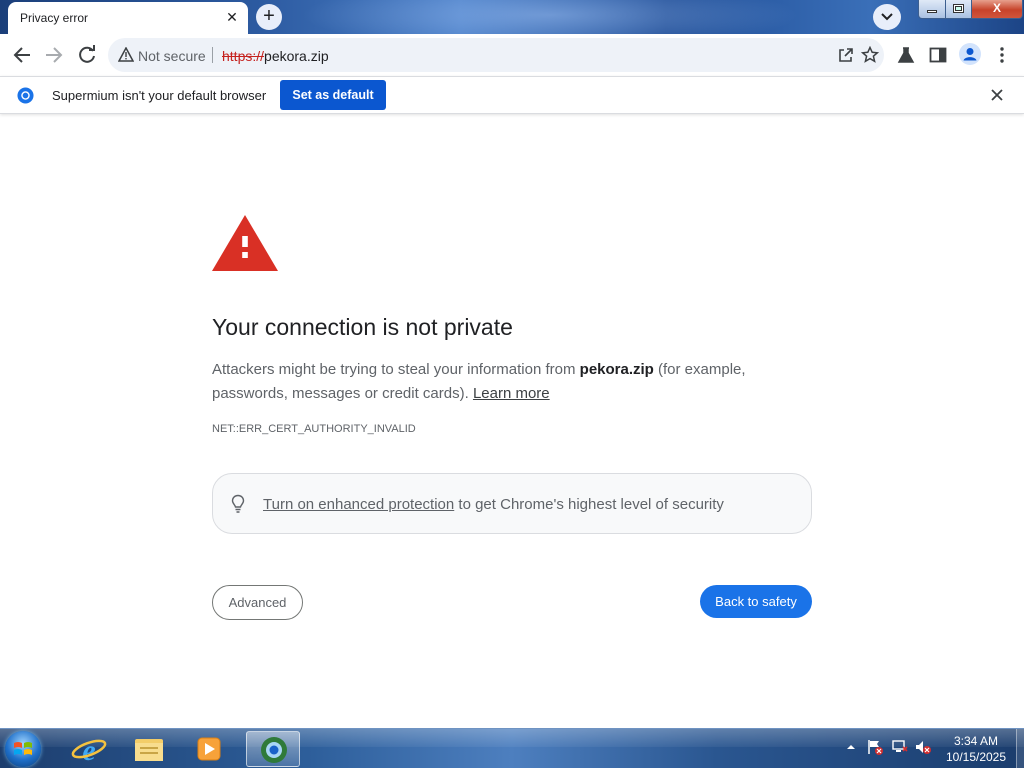 This screenshot has height=768, width=1024. Describe the element at coordinates (900, 747) in the screenshot. I see `network-icon` at that location.